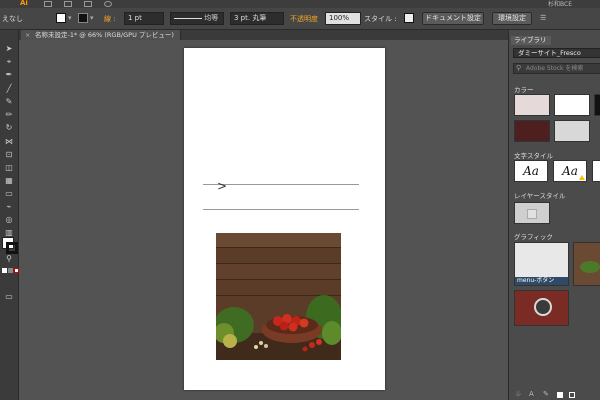 The height and width of the screenshot is (400, 600). Describe the element at coordinates (409, 18) in the screenshot. I see `style-swatch` at that location.